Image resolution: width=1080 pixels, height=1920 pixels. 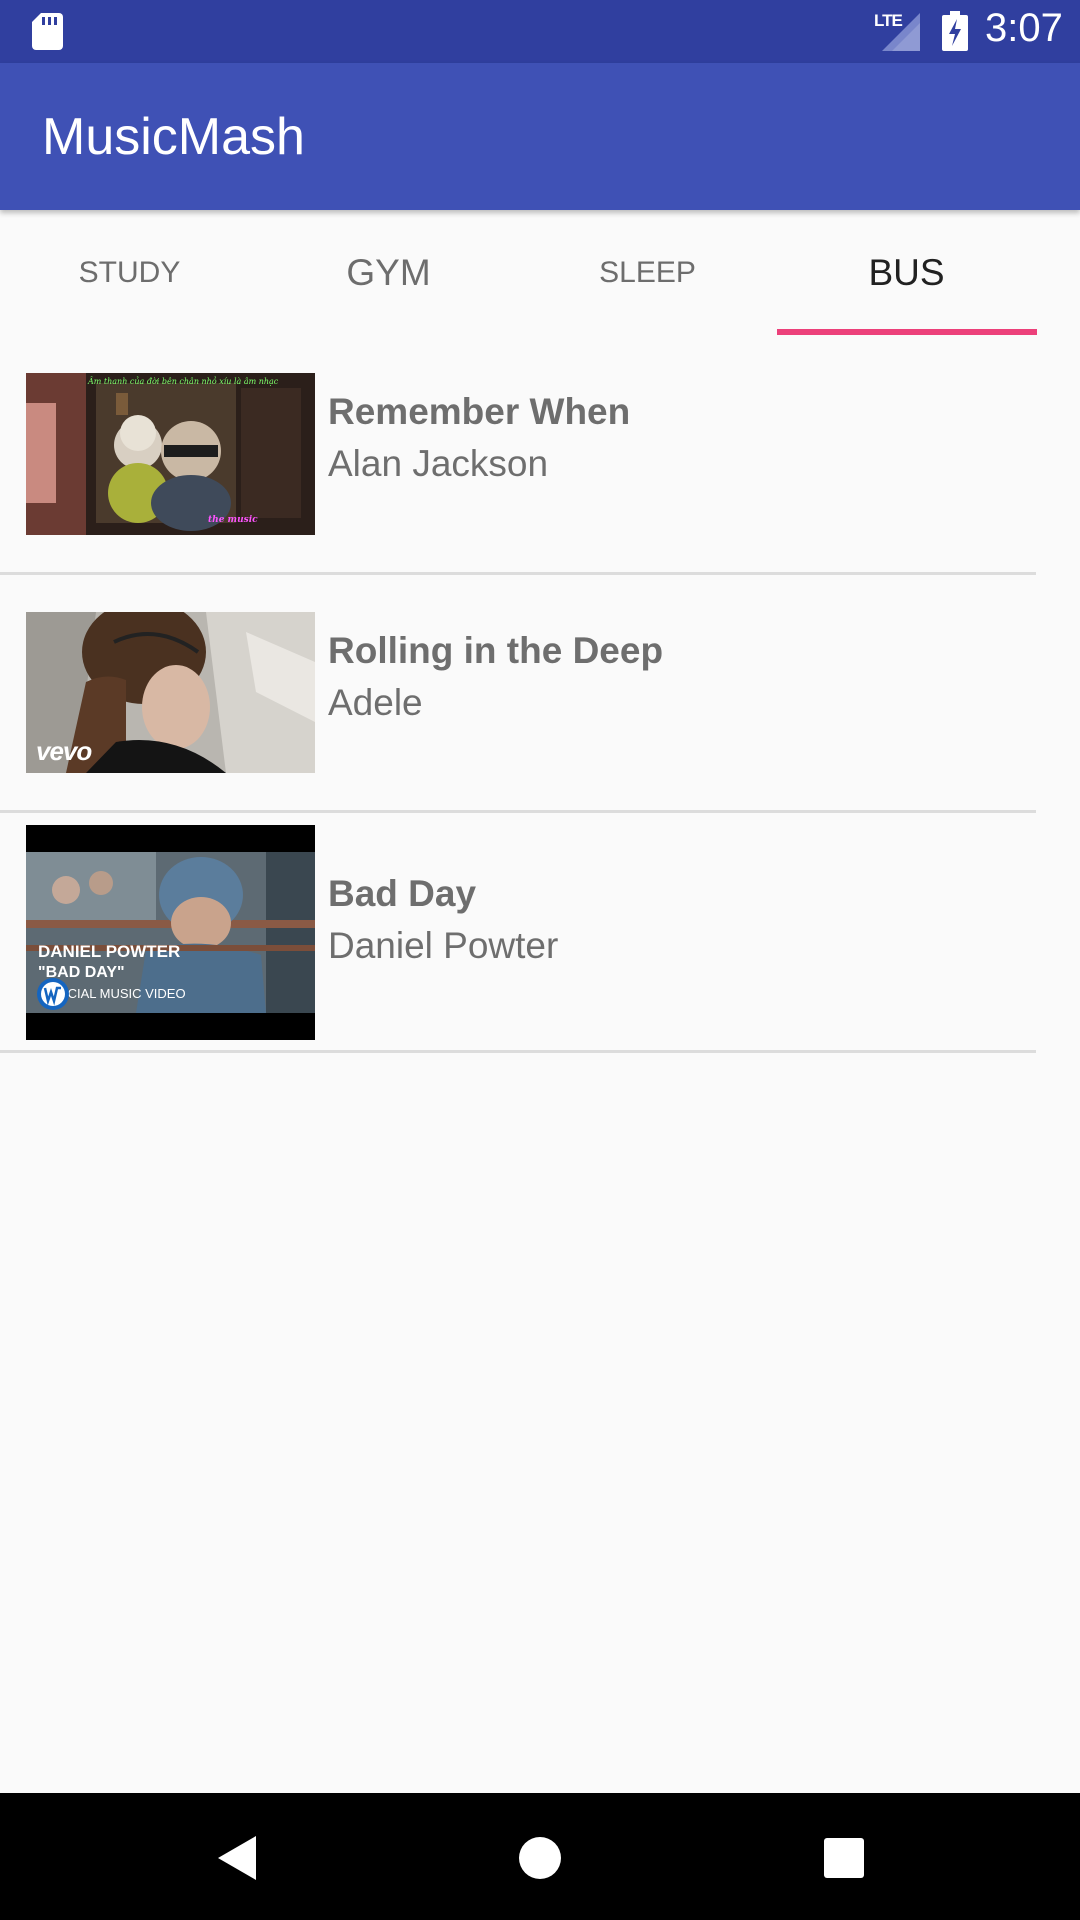 What do you see at coordinates (402, 893) in the screenshot?
I see `track-title: Bad Day` at bounding box center [402, 893].